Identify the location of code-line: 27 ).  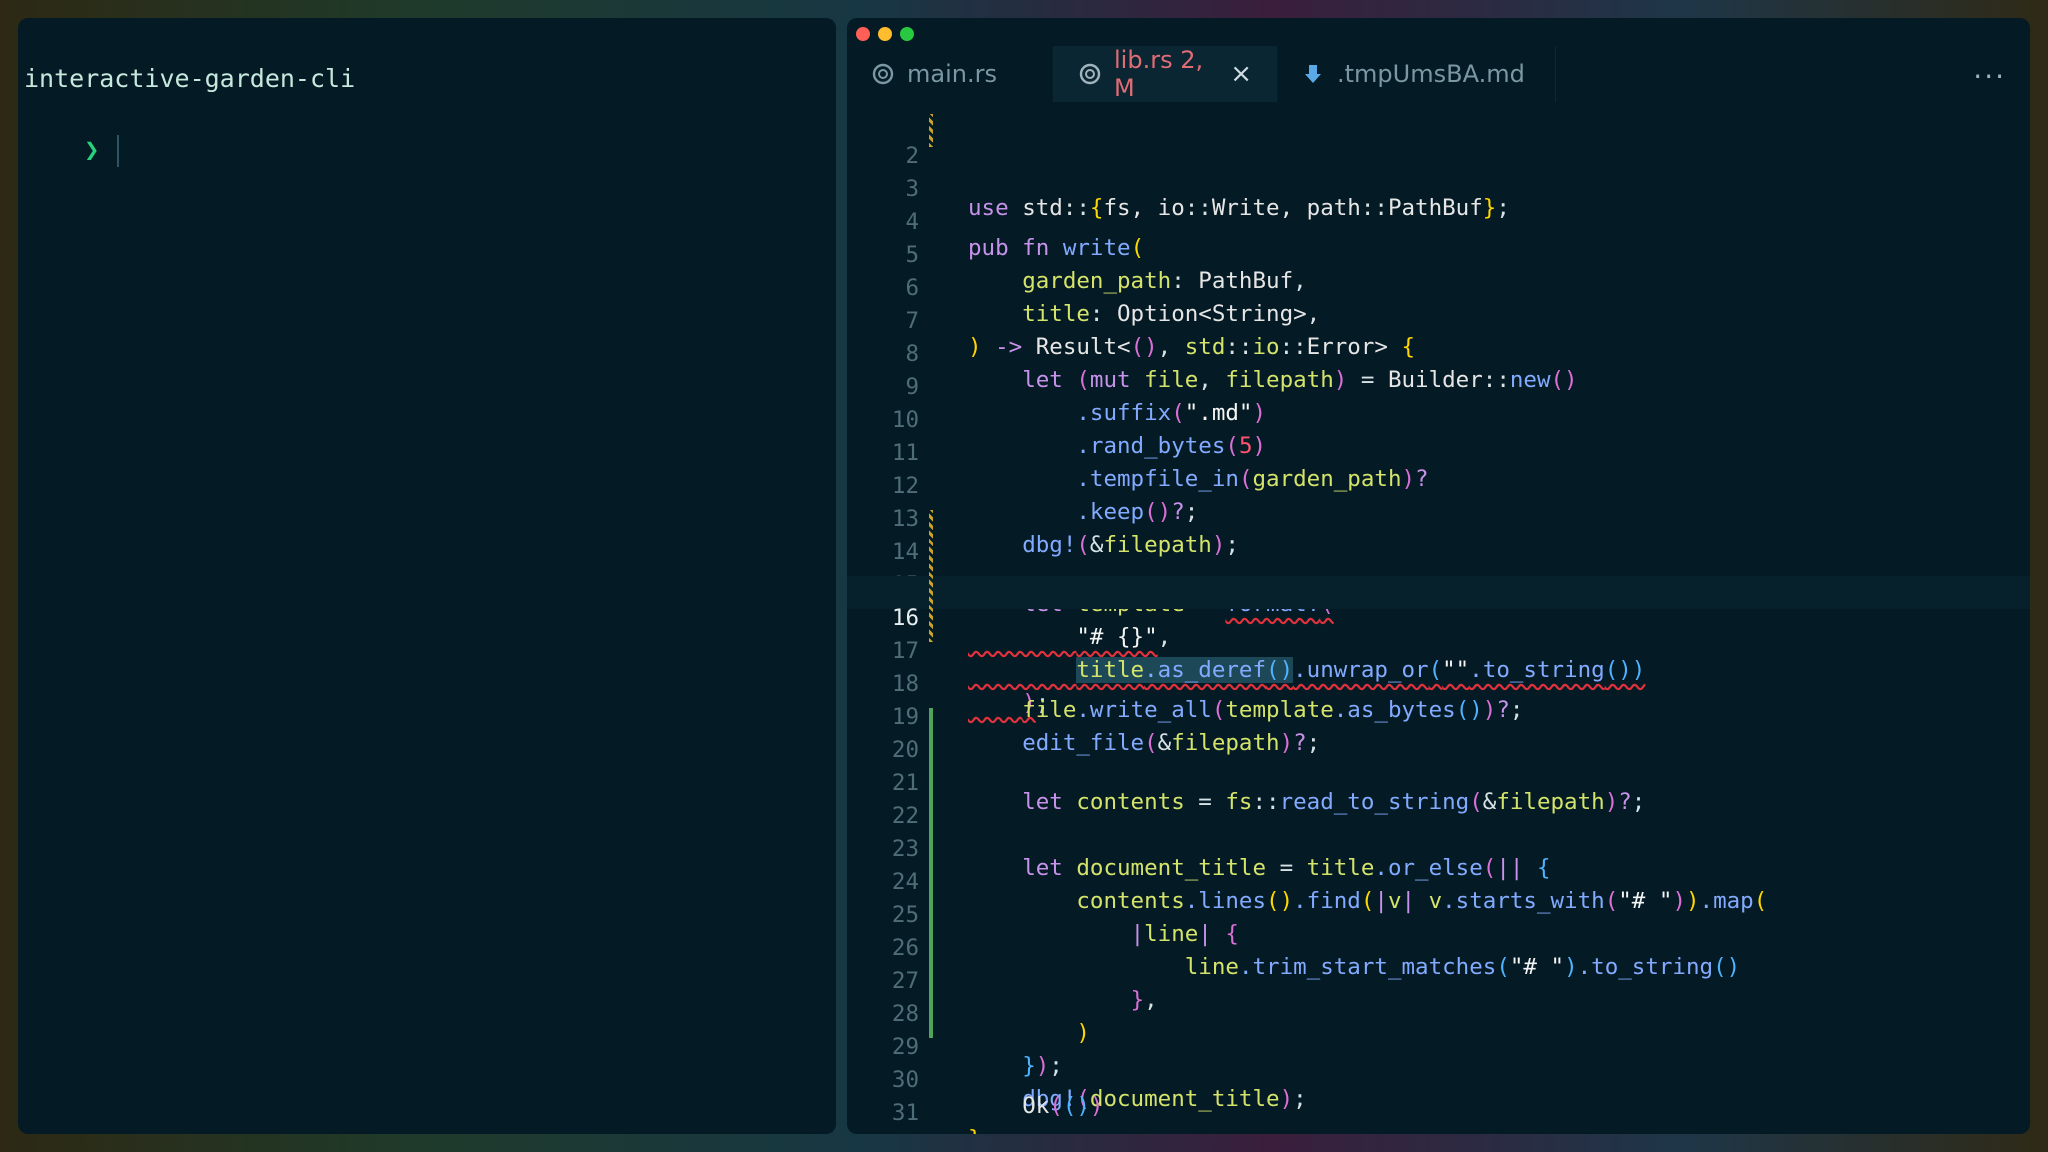
(1438, 992).